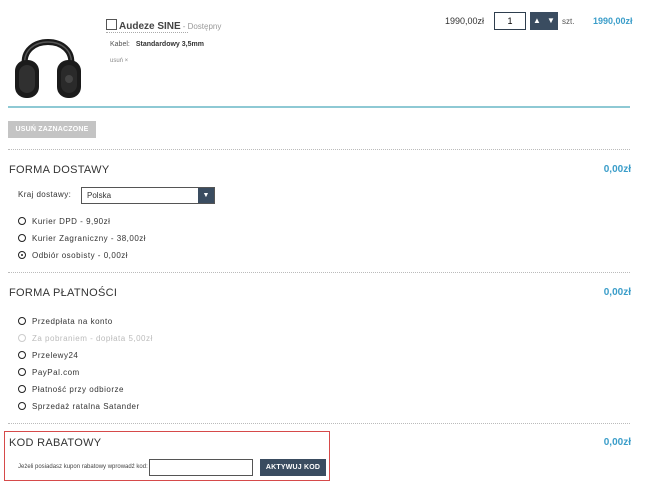 The image size is (650, 486). Describe the element at coordinates (89, 238) in the screenshot. I see `shipping-option-label: Kurier Zagraniczny - 38,00zł` at that location.